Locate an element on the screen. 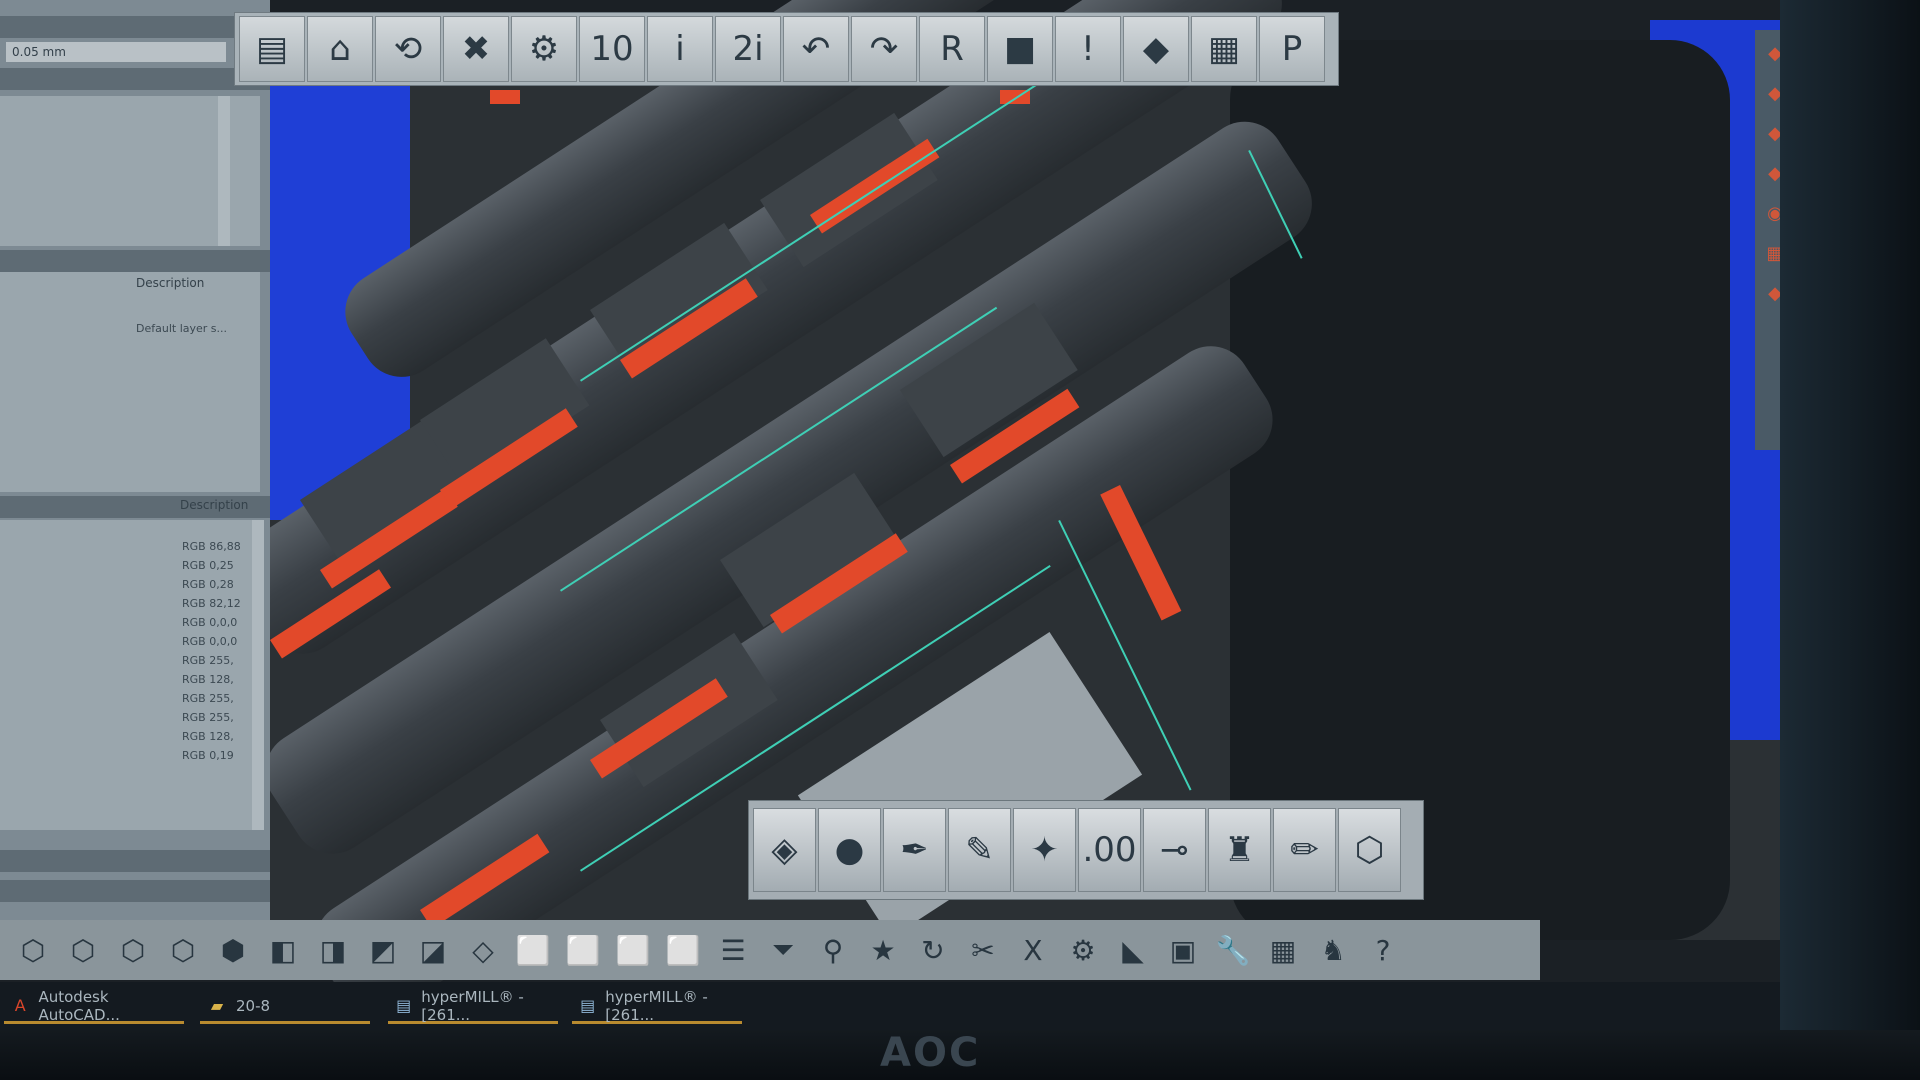 This screenshot has height=1080, width=1920. material-row: RGB 0,28 is located at coordinates (208, 584).